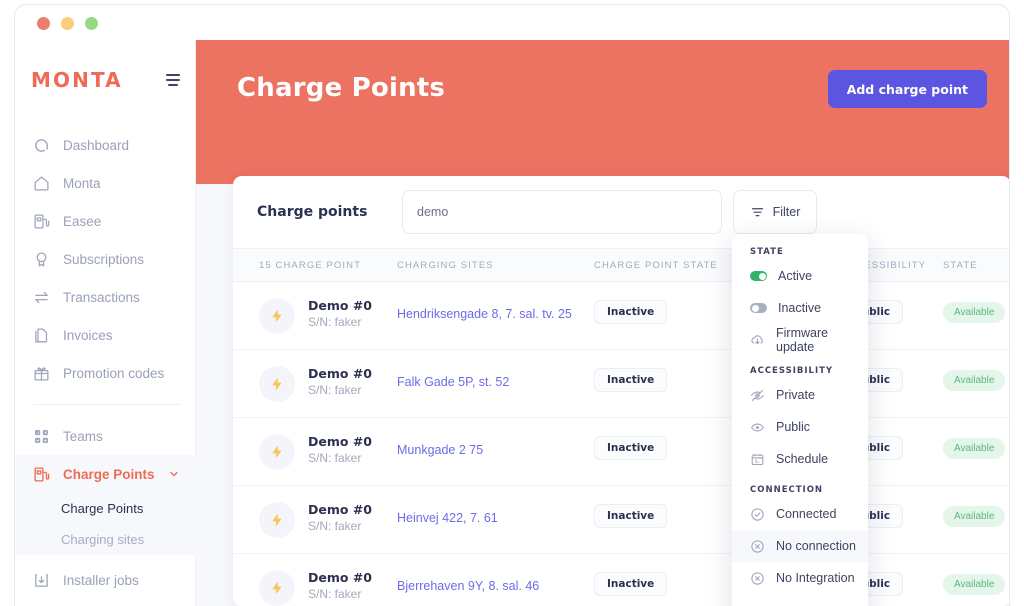 This screenshot has height=606, width=1024. Describe the element at coordinates (907, 89) in the screenshot. I see `add-charge-point-button: Add charge point` at that location.